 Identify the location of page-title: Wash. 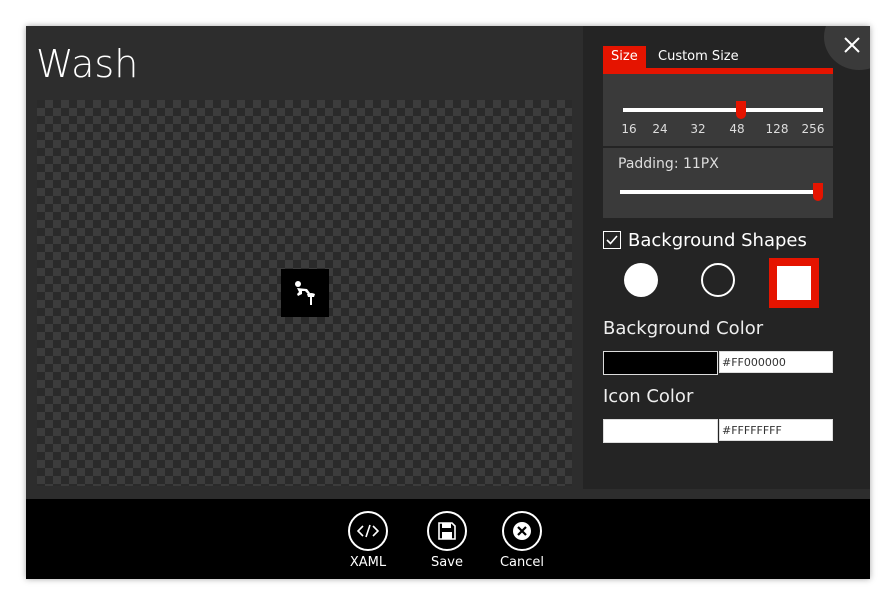
(87, 64).